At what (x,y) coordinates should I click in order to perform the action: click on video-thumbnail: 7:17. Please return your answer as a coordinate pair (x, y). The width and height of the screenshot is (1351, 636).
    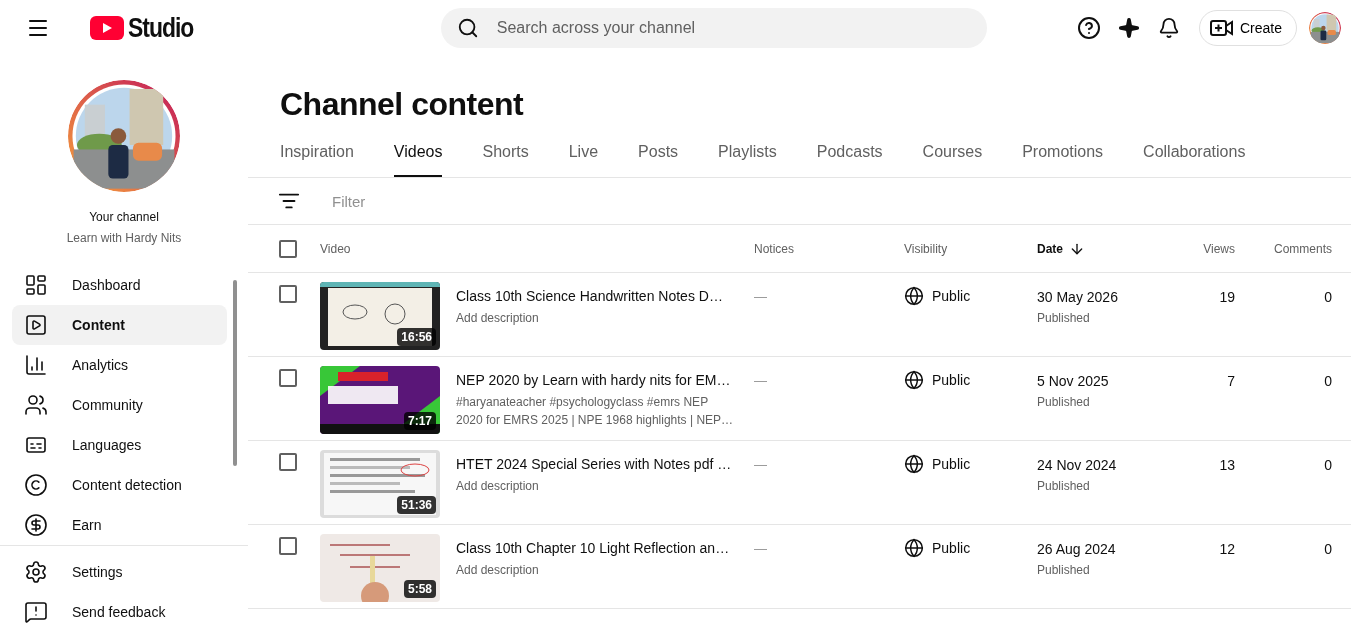
    Looking at the image, I should click on (380, 400).